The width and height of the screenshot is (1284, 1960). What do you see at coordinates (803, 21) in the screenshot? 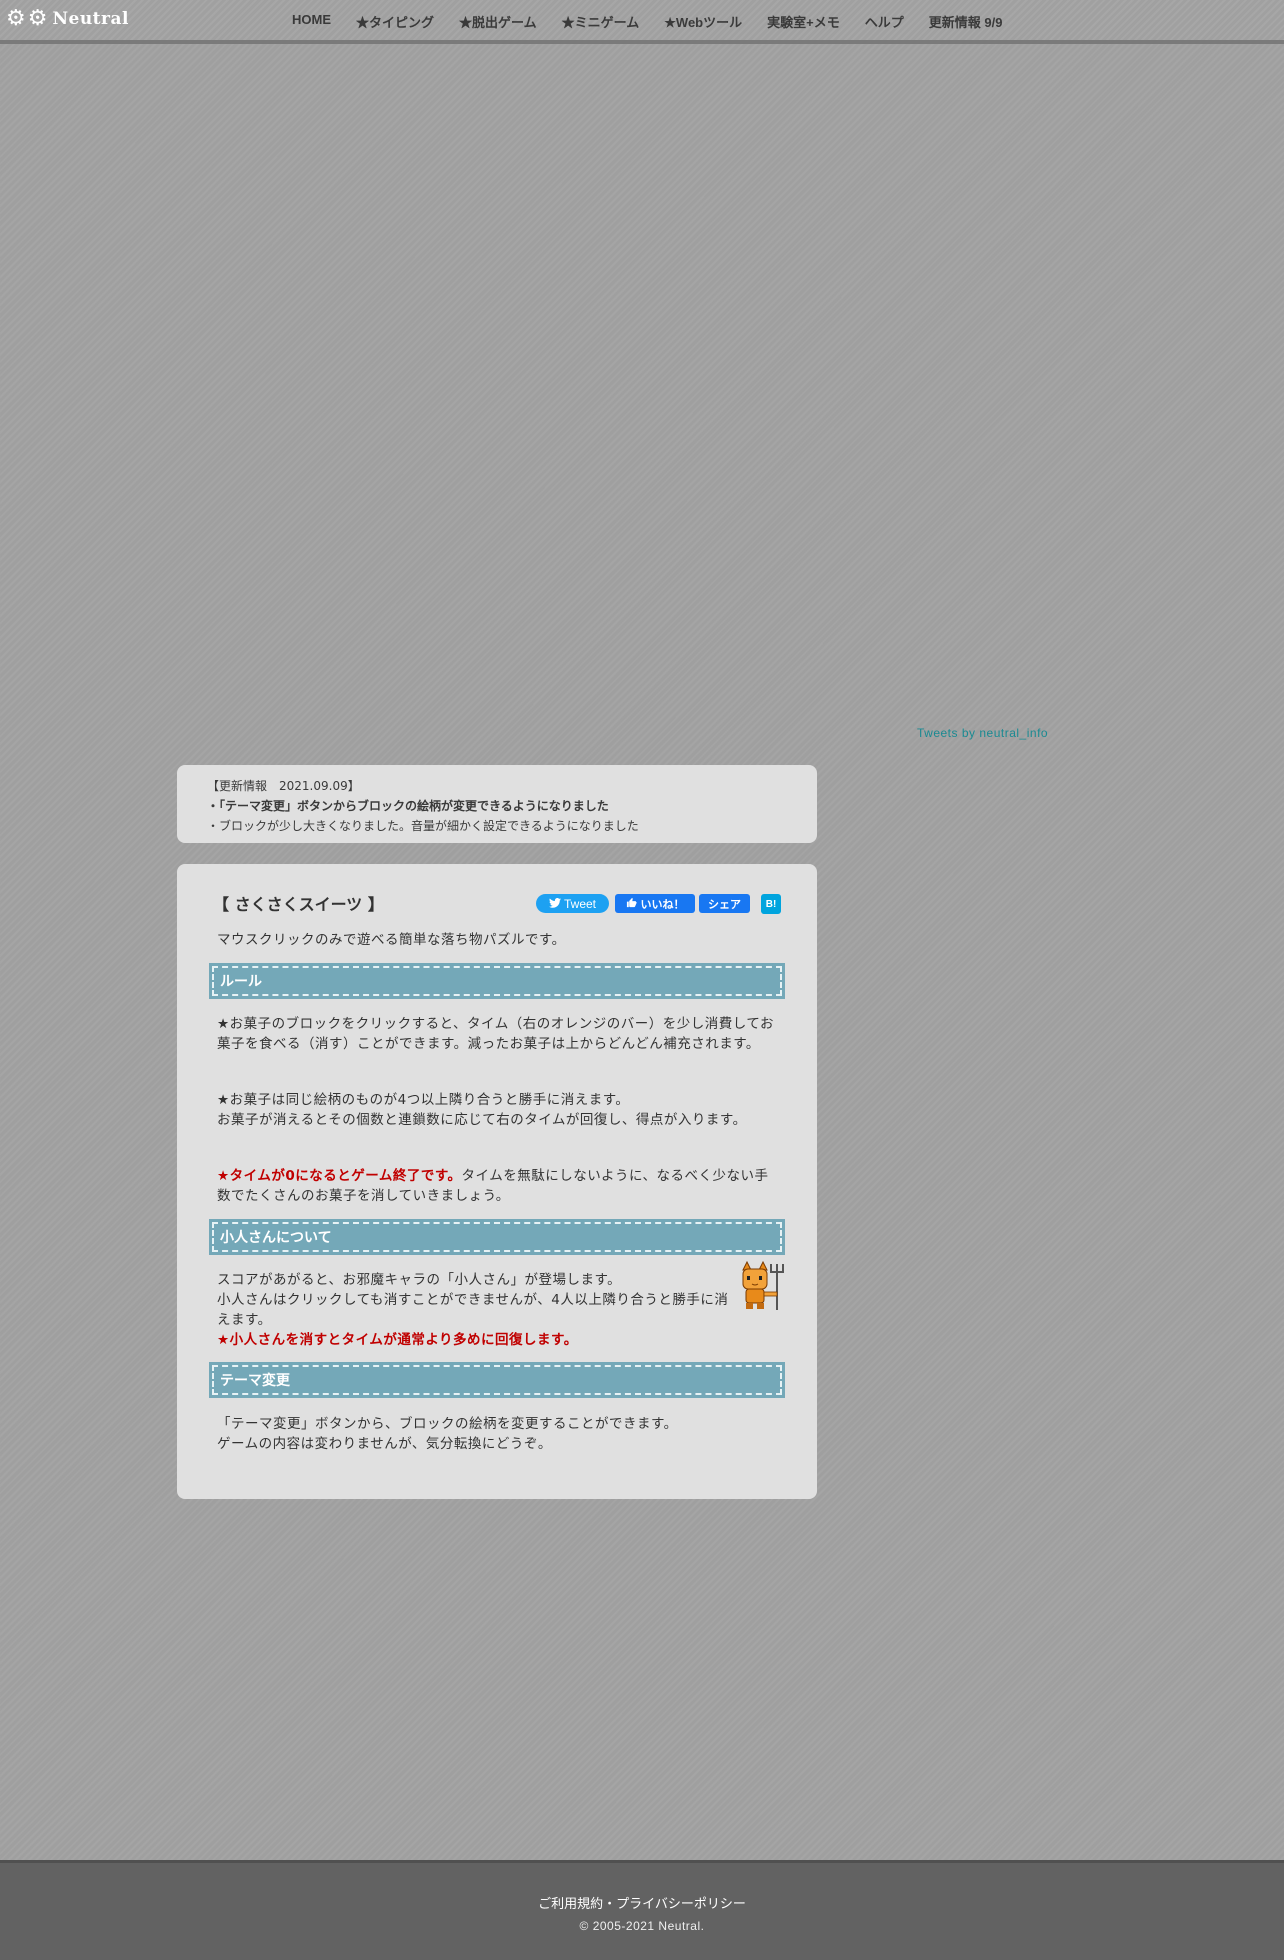
I see `nav-lab-memo: 実験室+メモ` at bounding box center [803, 21].